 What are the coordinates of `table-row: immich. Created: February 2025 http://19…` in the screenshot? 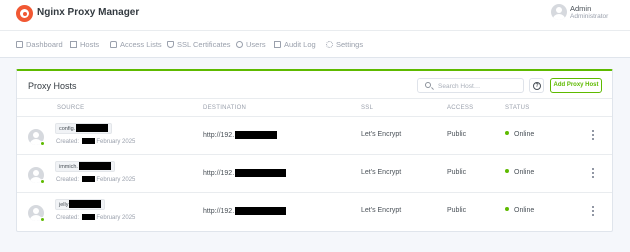 It's located at (314, 173).